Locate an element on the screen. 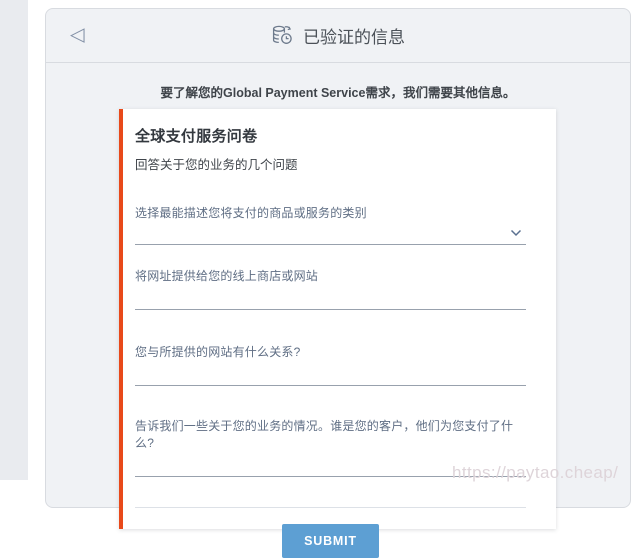  category-select-label: 选择最能描述您将支付的商品或服务的类别 is located at coordinates (251, 213).